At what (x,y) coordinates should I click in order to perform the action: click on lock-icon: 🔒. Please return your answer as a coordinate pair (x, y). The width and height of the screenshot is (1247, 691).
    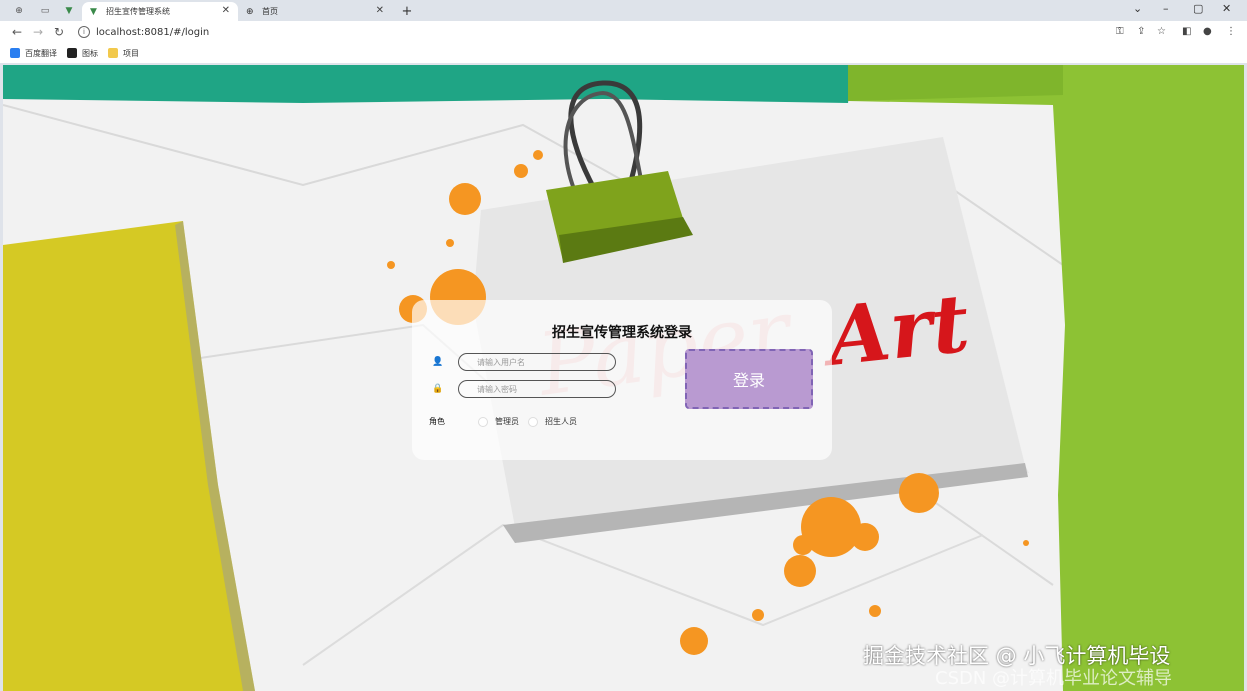
    Looking at the image, I should click on (438, 389).